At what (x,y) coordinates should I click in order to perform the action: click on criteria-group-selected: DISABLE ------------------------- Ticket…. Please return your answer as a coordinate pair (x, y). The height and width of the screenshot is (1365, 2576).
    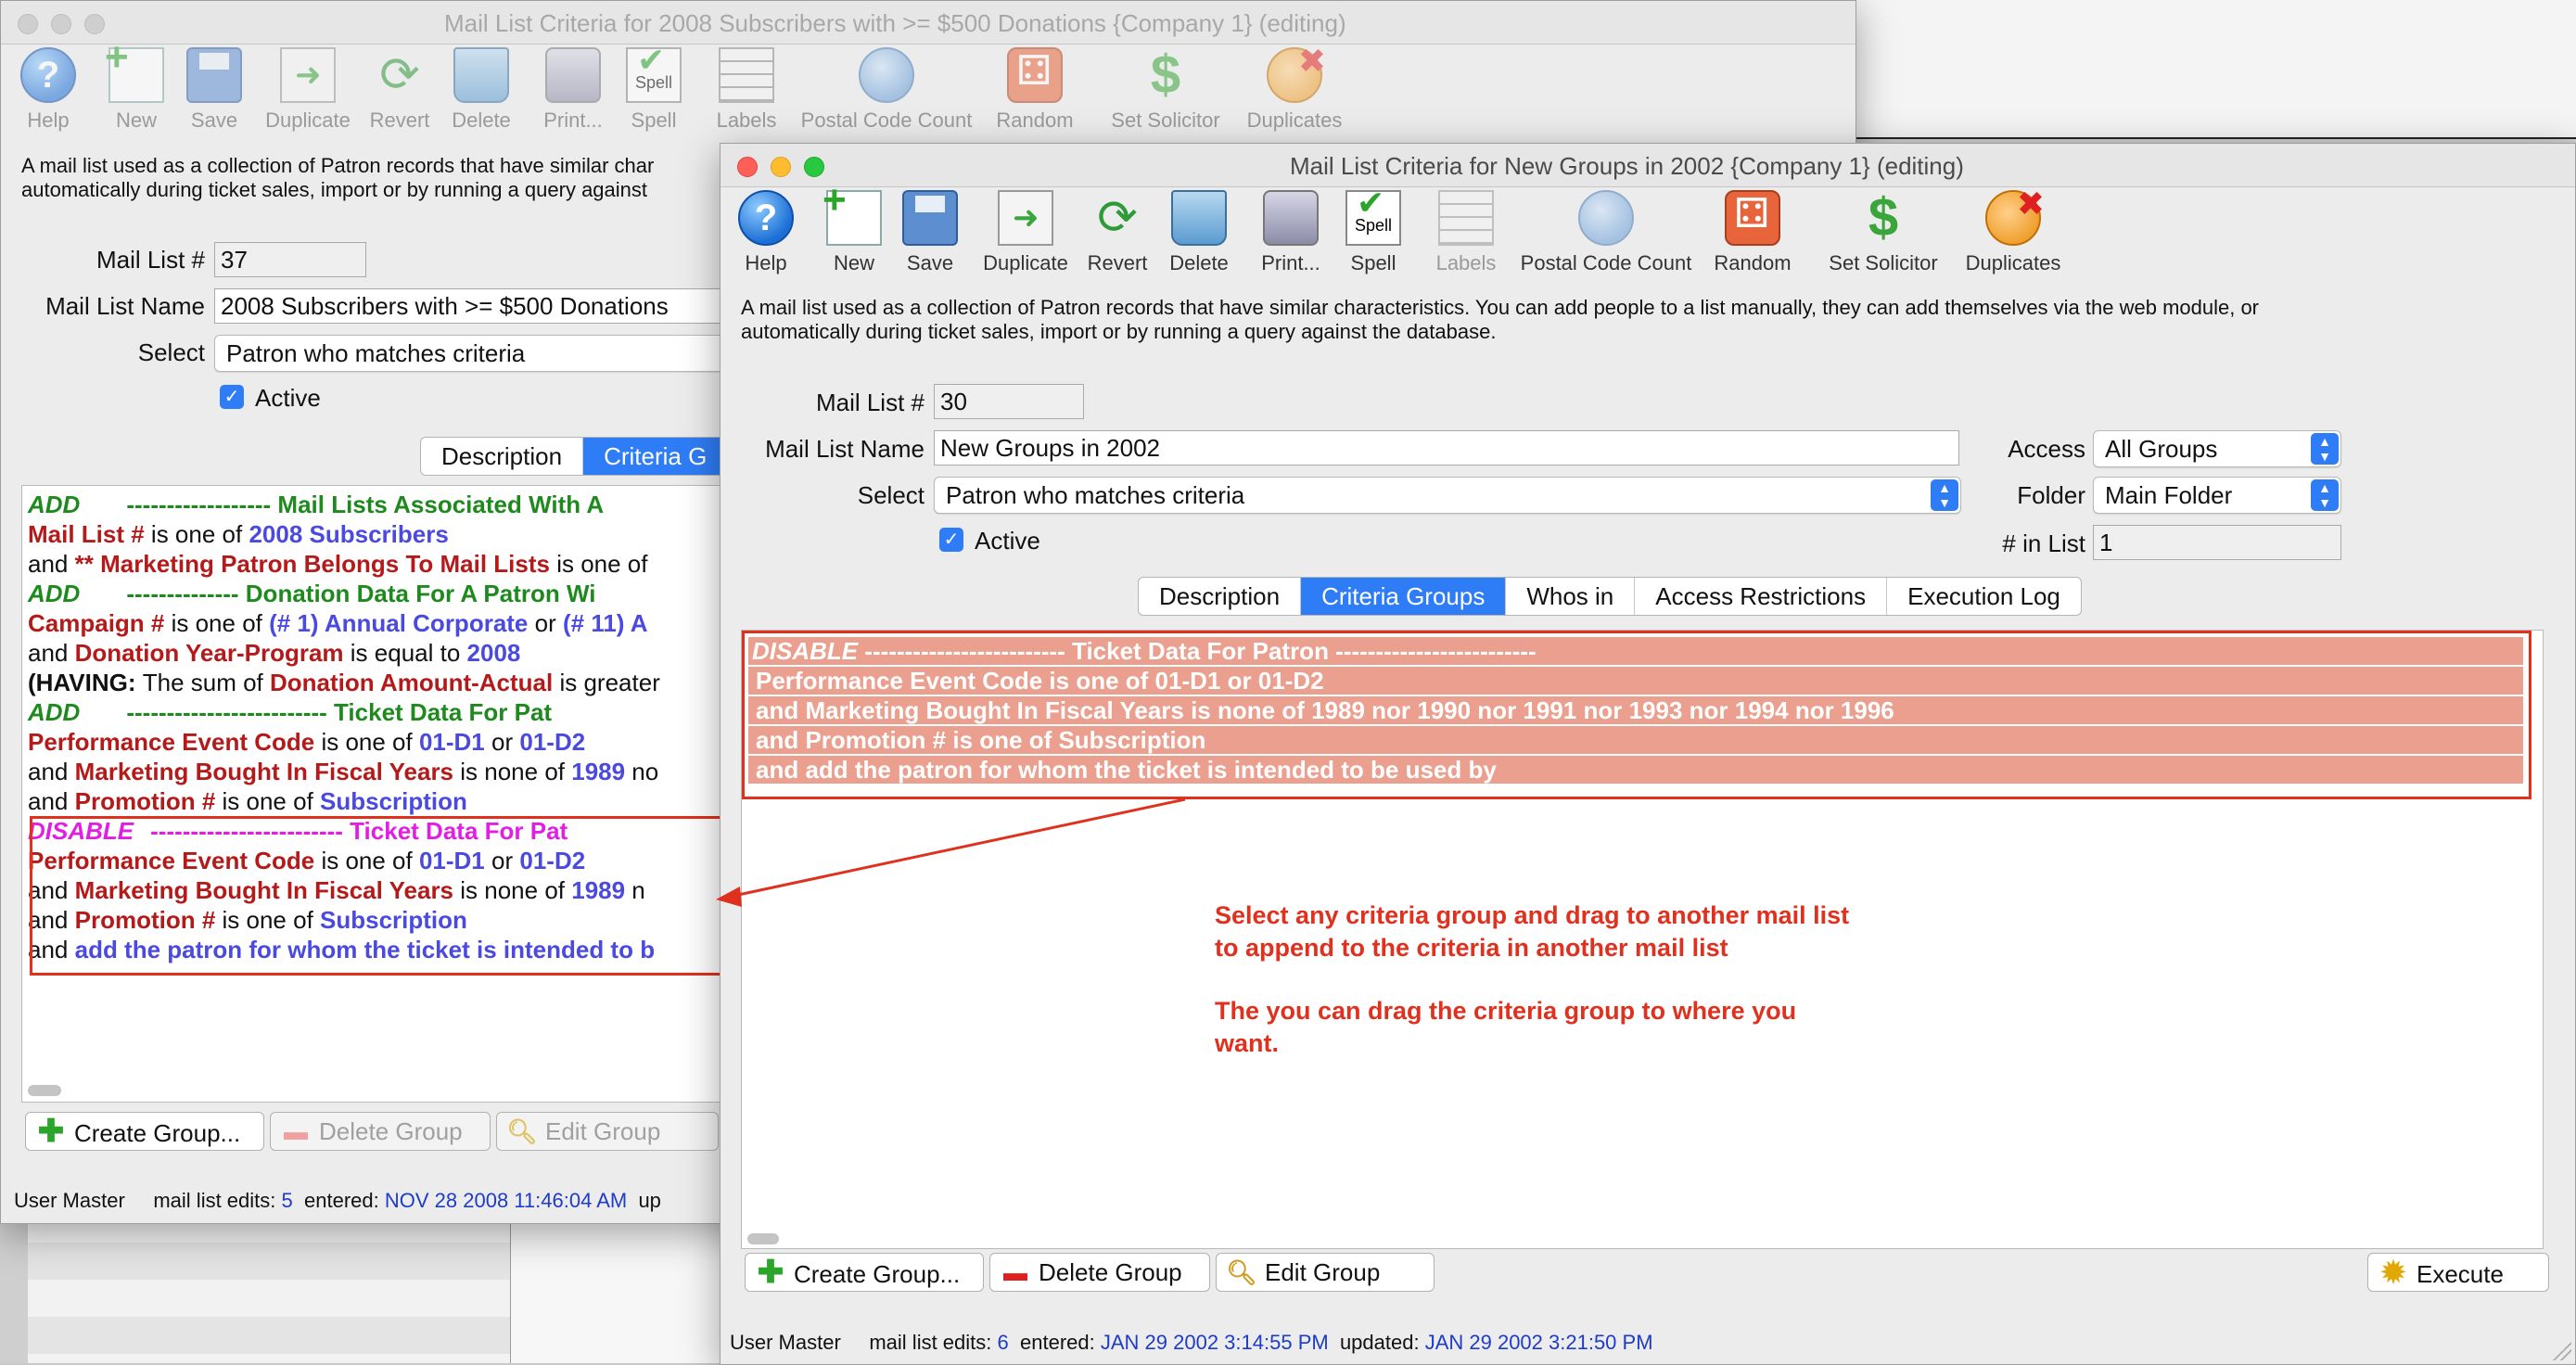
    Looking at the image, I should click on (1637, 715).